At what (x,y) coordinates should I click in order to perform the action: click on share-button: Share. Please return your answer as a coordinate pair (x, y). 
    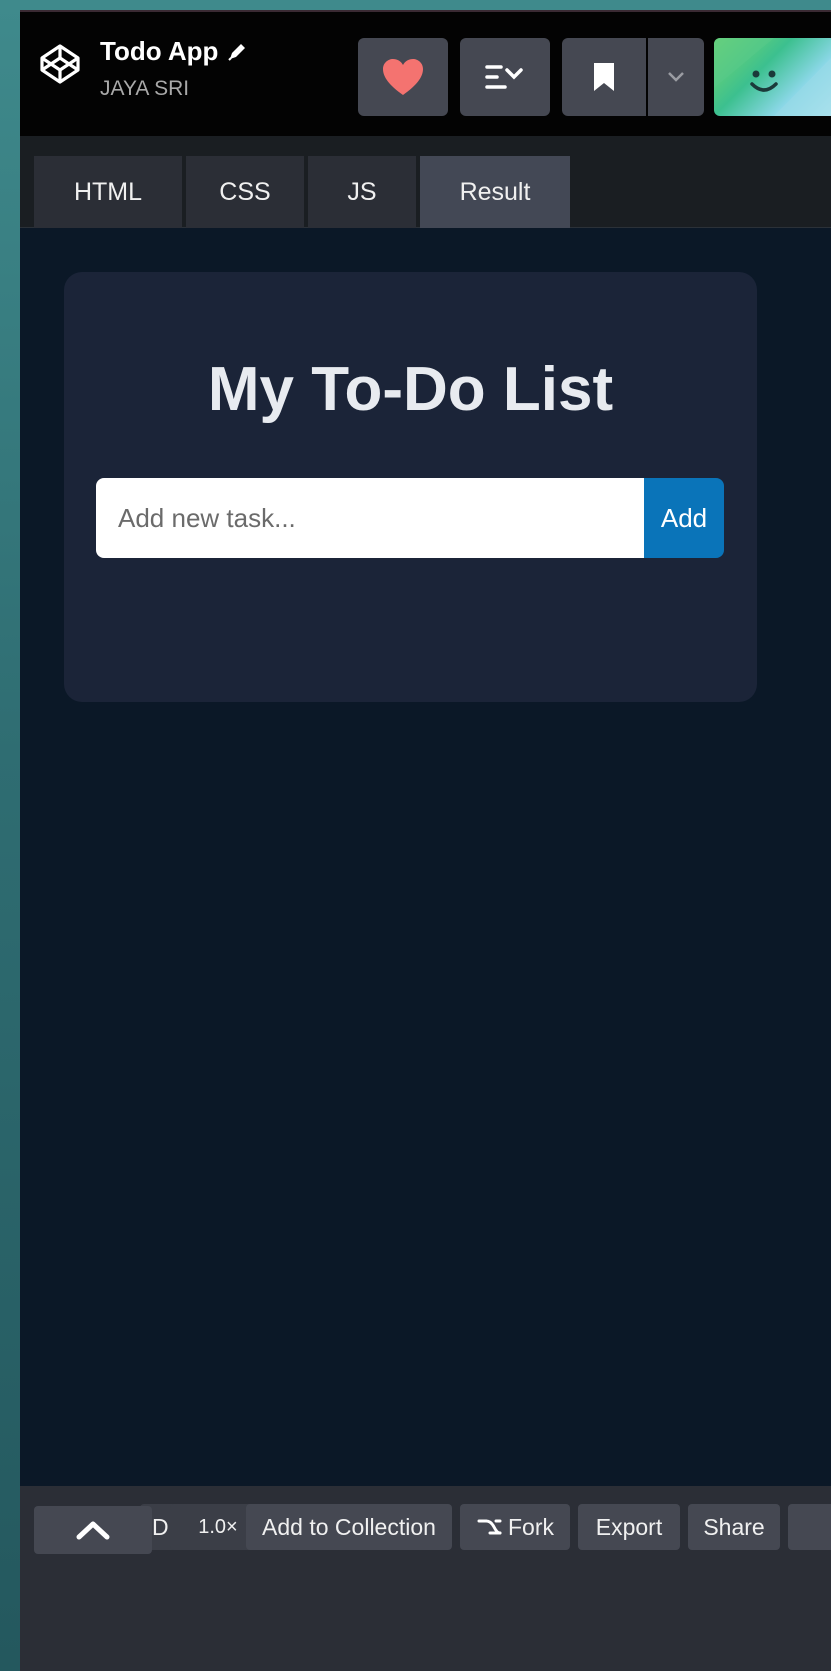
    Looking at the image, I should click on (734, 1527).